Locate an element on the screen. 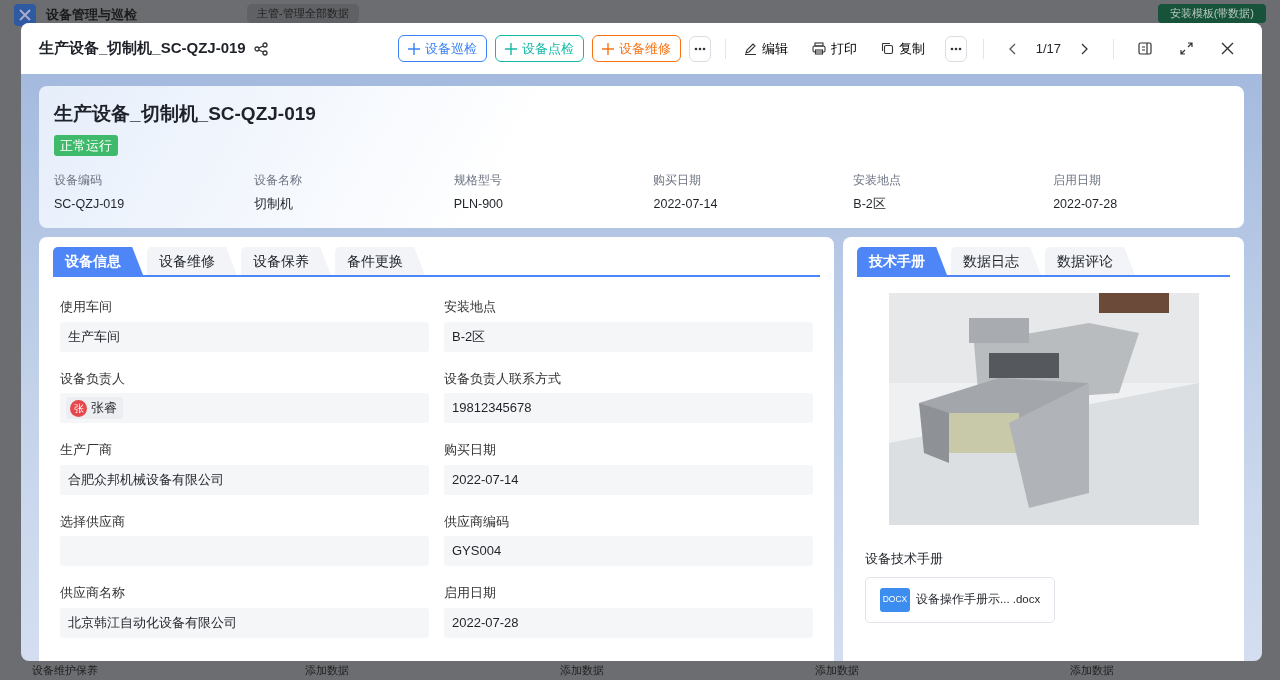 This screenshot has width=1280, height=680. tab: 备件更换 is located at coordinates (380, 261).